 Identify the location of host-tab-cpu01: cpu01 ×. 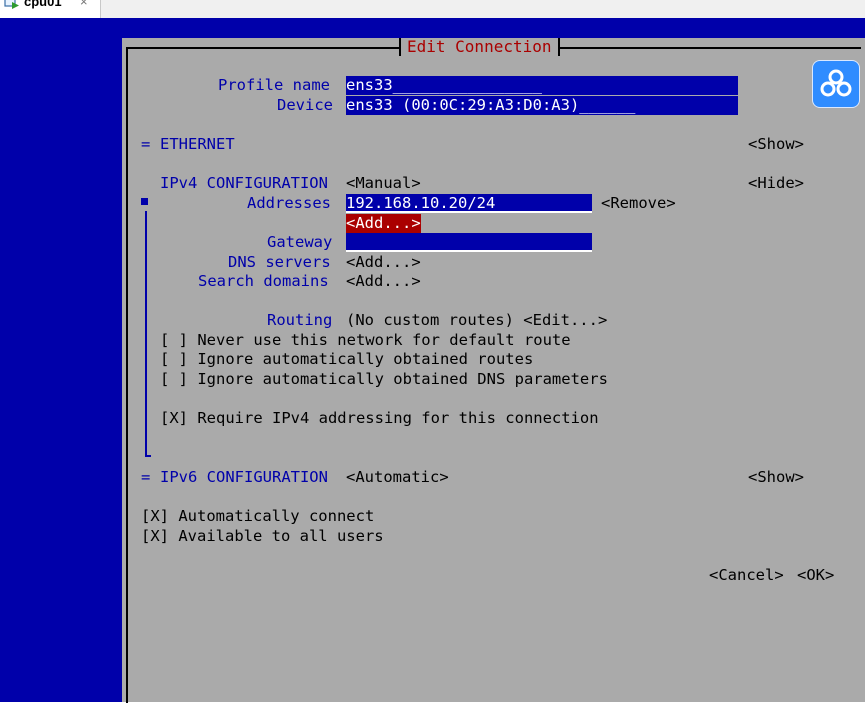
(50, 9).